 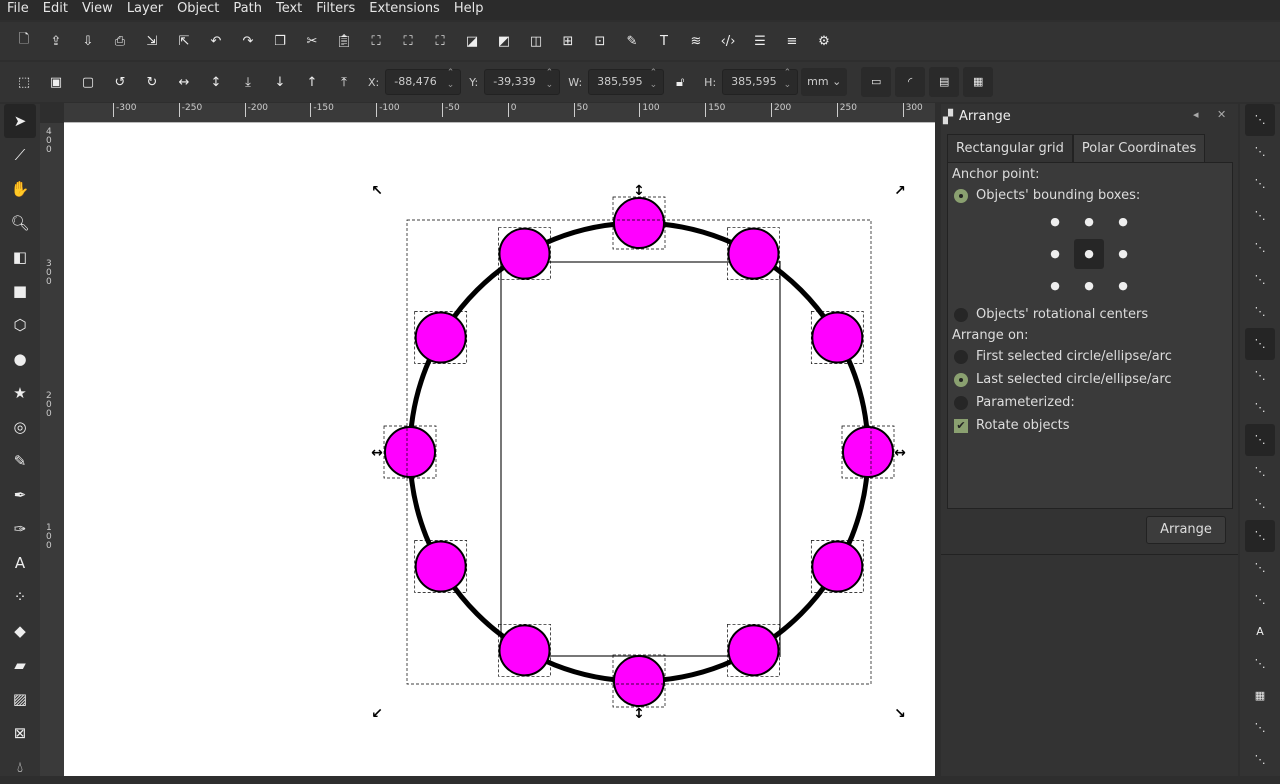 What do you see at coordinates (289, 10) in the screenshot?
I see `menu-text: Text` at bounding box center [289, 10].